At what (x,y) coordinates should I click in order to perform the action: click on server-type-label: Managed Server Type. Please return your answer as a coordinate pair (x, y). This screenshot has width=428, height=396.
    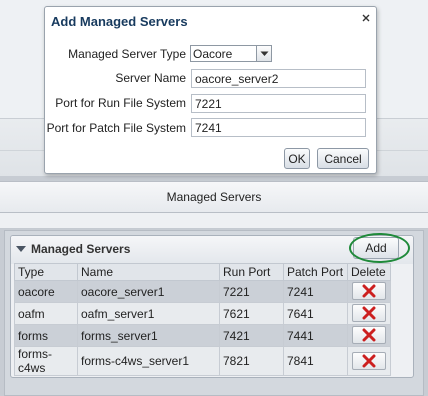
    Looking at the image, I should click on (127, 54).